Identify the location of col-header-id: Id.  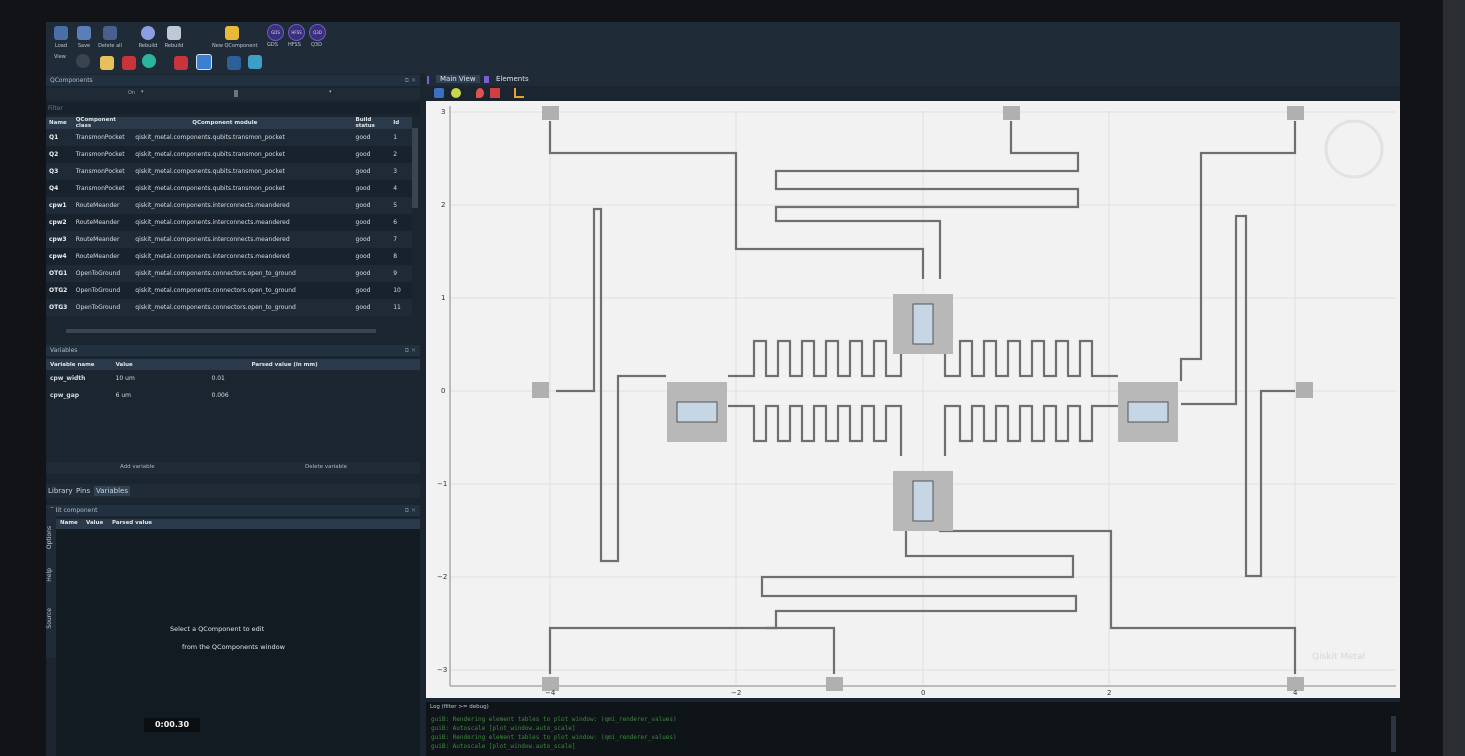
(401, 123).